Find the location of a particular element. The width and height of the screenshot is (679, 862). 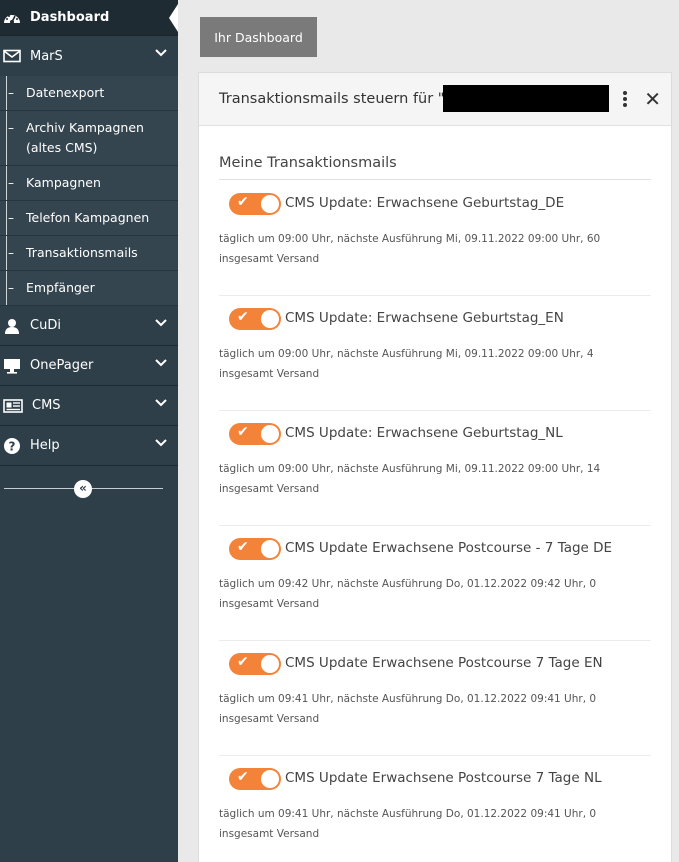

submenu-item-label: Datenexport is located at coordinates (65, 92).